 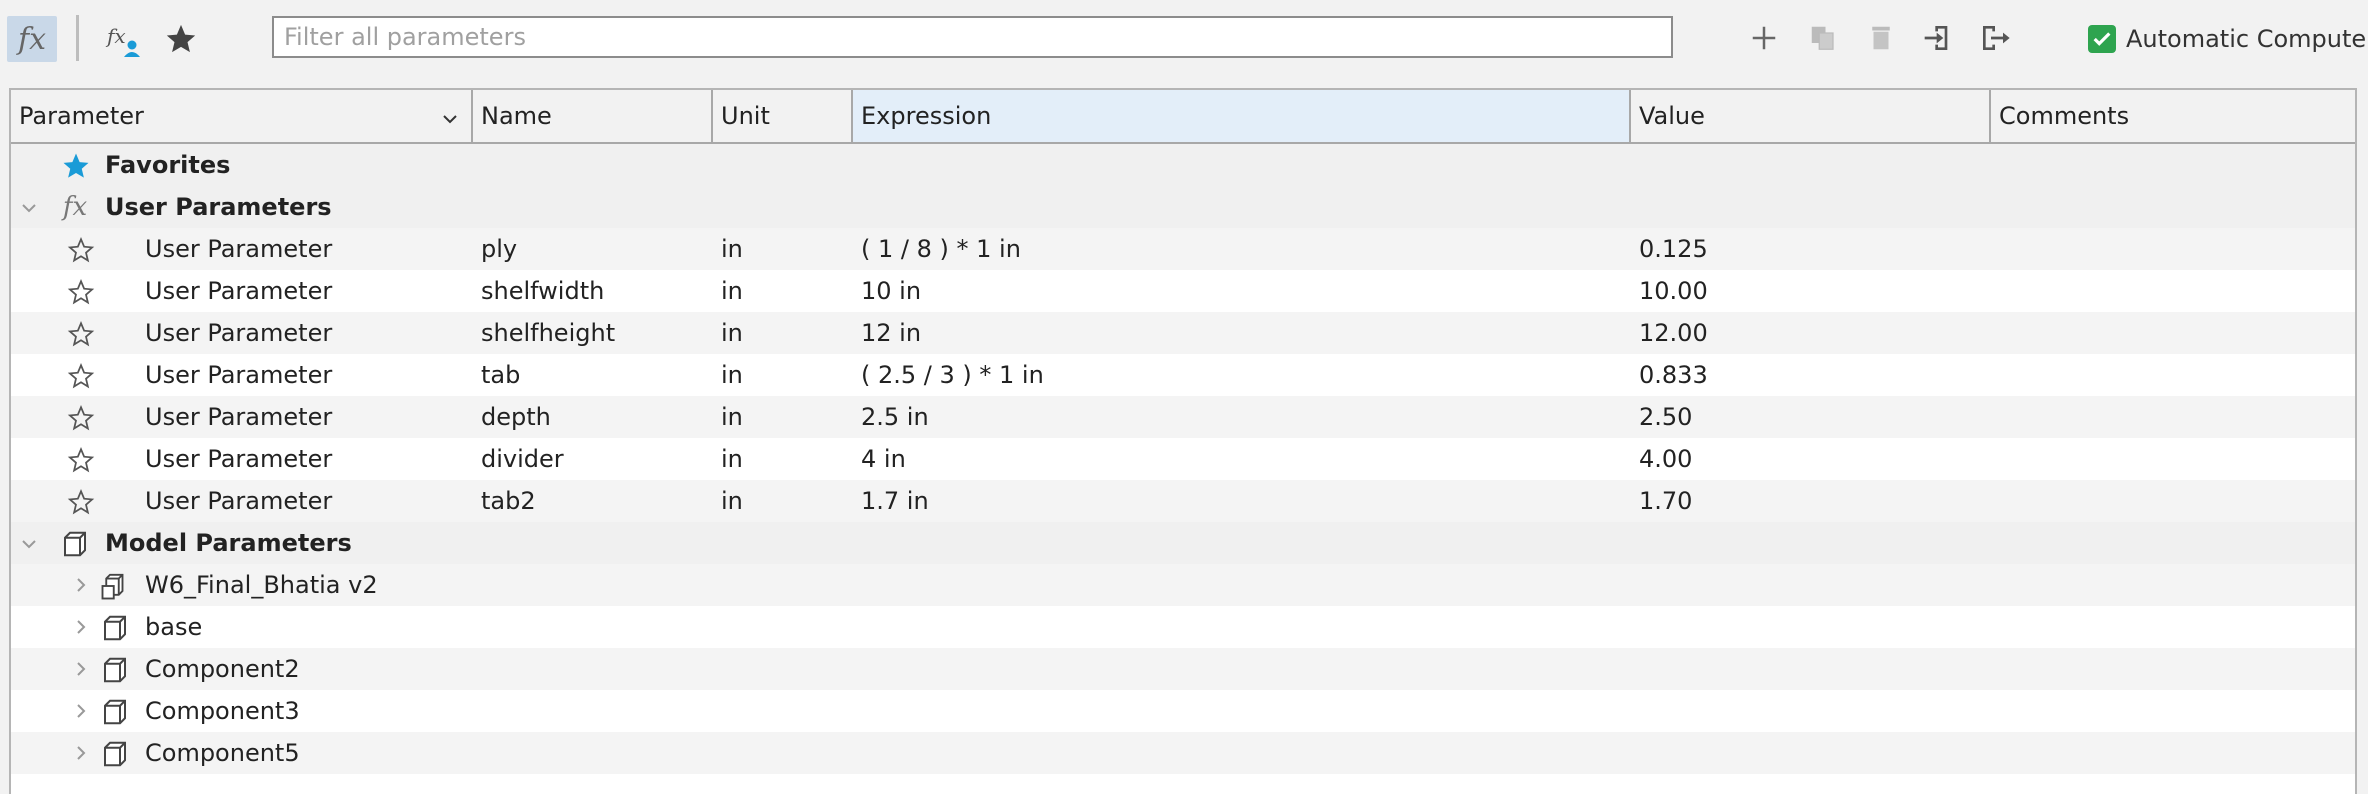 I want to click on list-item: Component2, so click(x=1183, y=669).